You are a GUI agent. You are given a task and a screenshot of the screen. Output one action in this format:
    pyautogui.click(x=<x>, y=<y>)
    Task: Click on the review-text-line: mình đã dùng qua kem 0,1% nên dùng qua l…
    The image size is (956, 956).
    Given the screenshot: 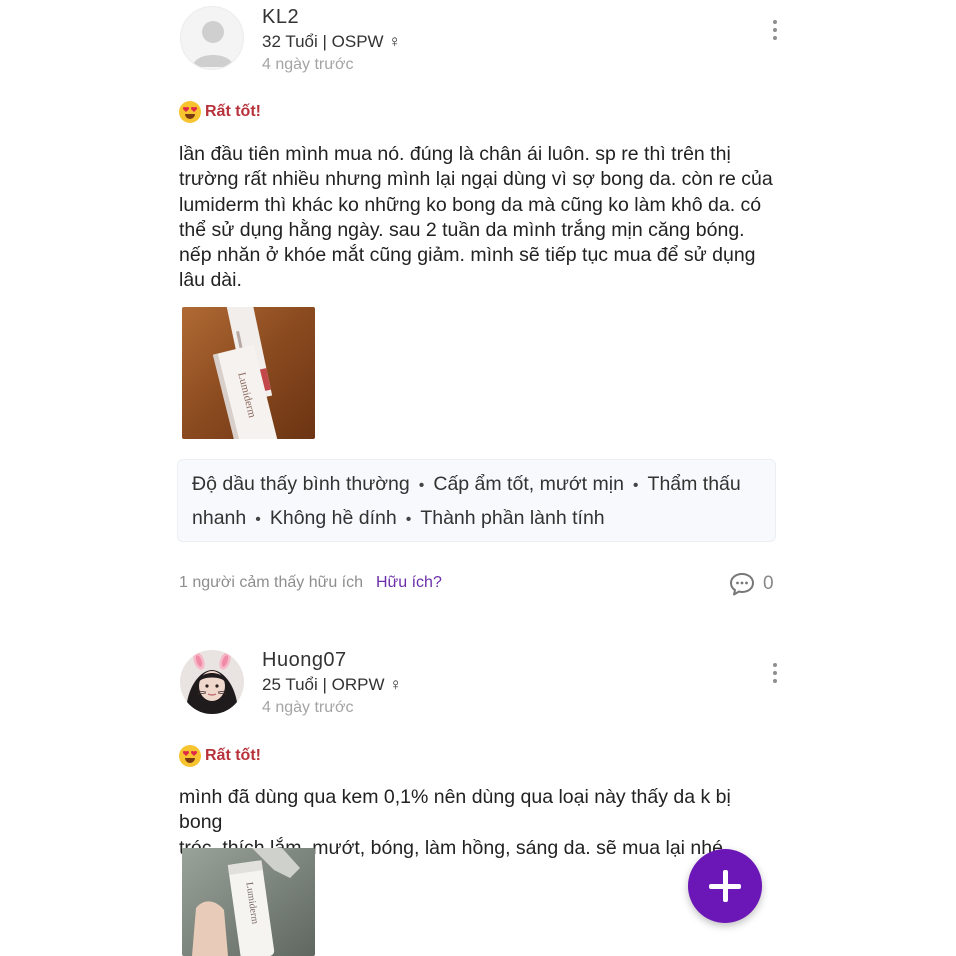 What is the action you would take?
    pyautogui.click(x=455, y=810)
    